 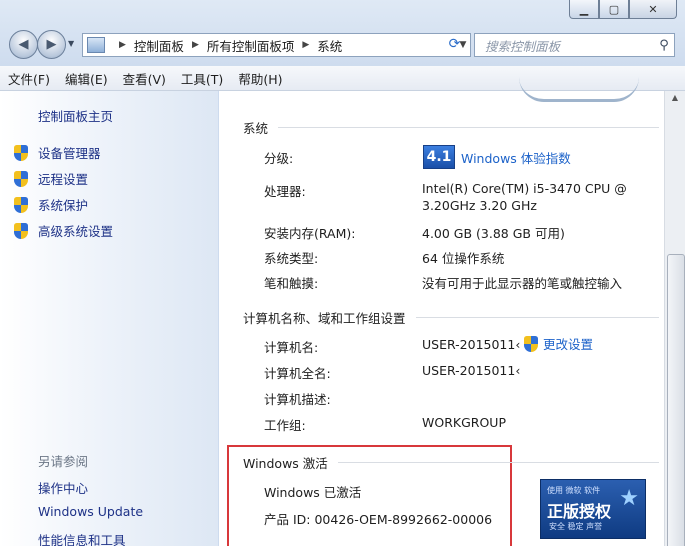 What do you see at coordinates (464, 422) in the screenshot?
I see `workgroup-value: WORKGROUP` at bounding box center [464, 422].